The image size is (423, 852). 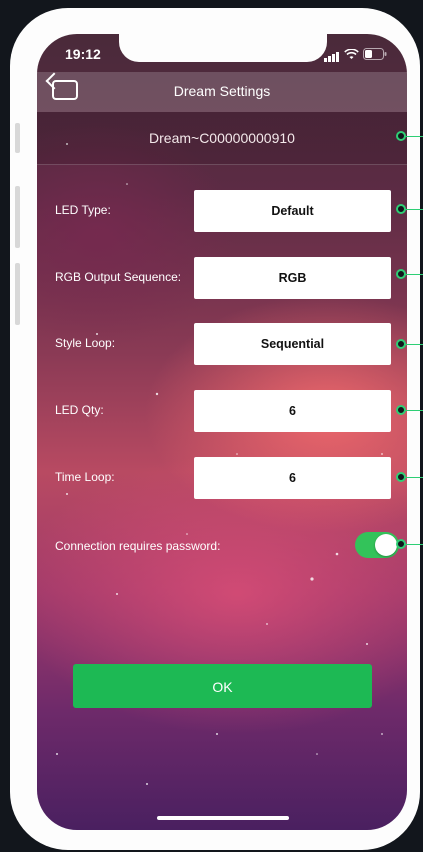 I want to click on volume-down-button, so click(x=17, y=294).